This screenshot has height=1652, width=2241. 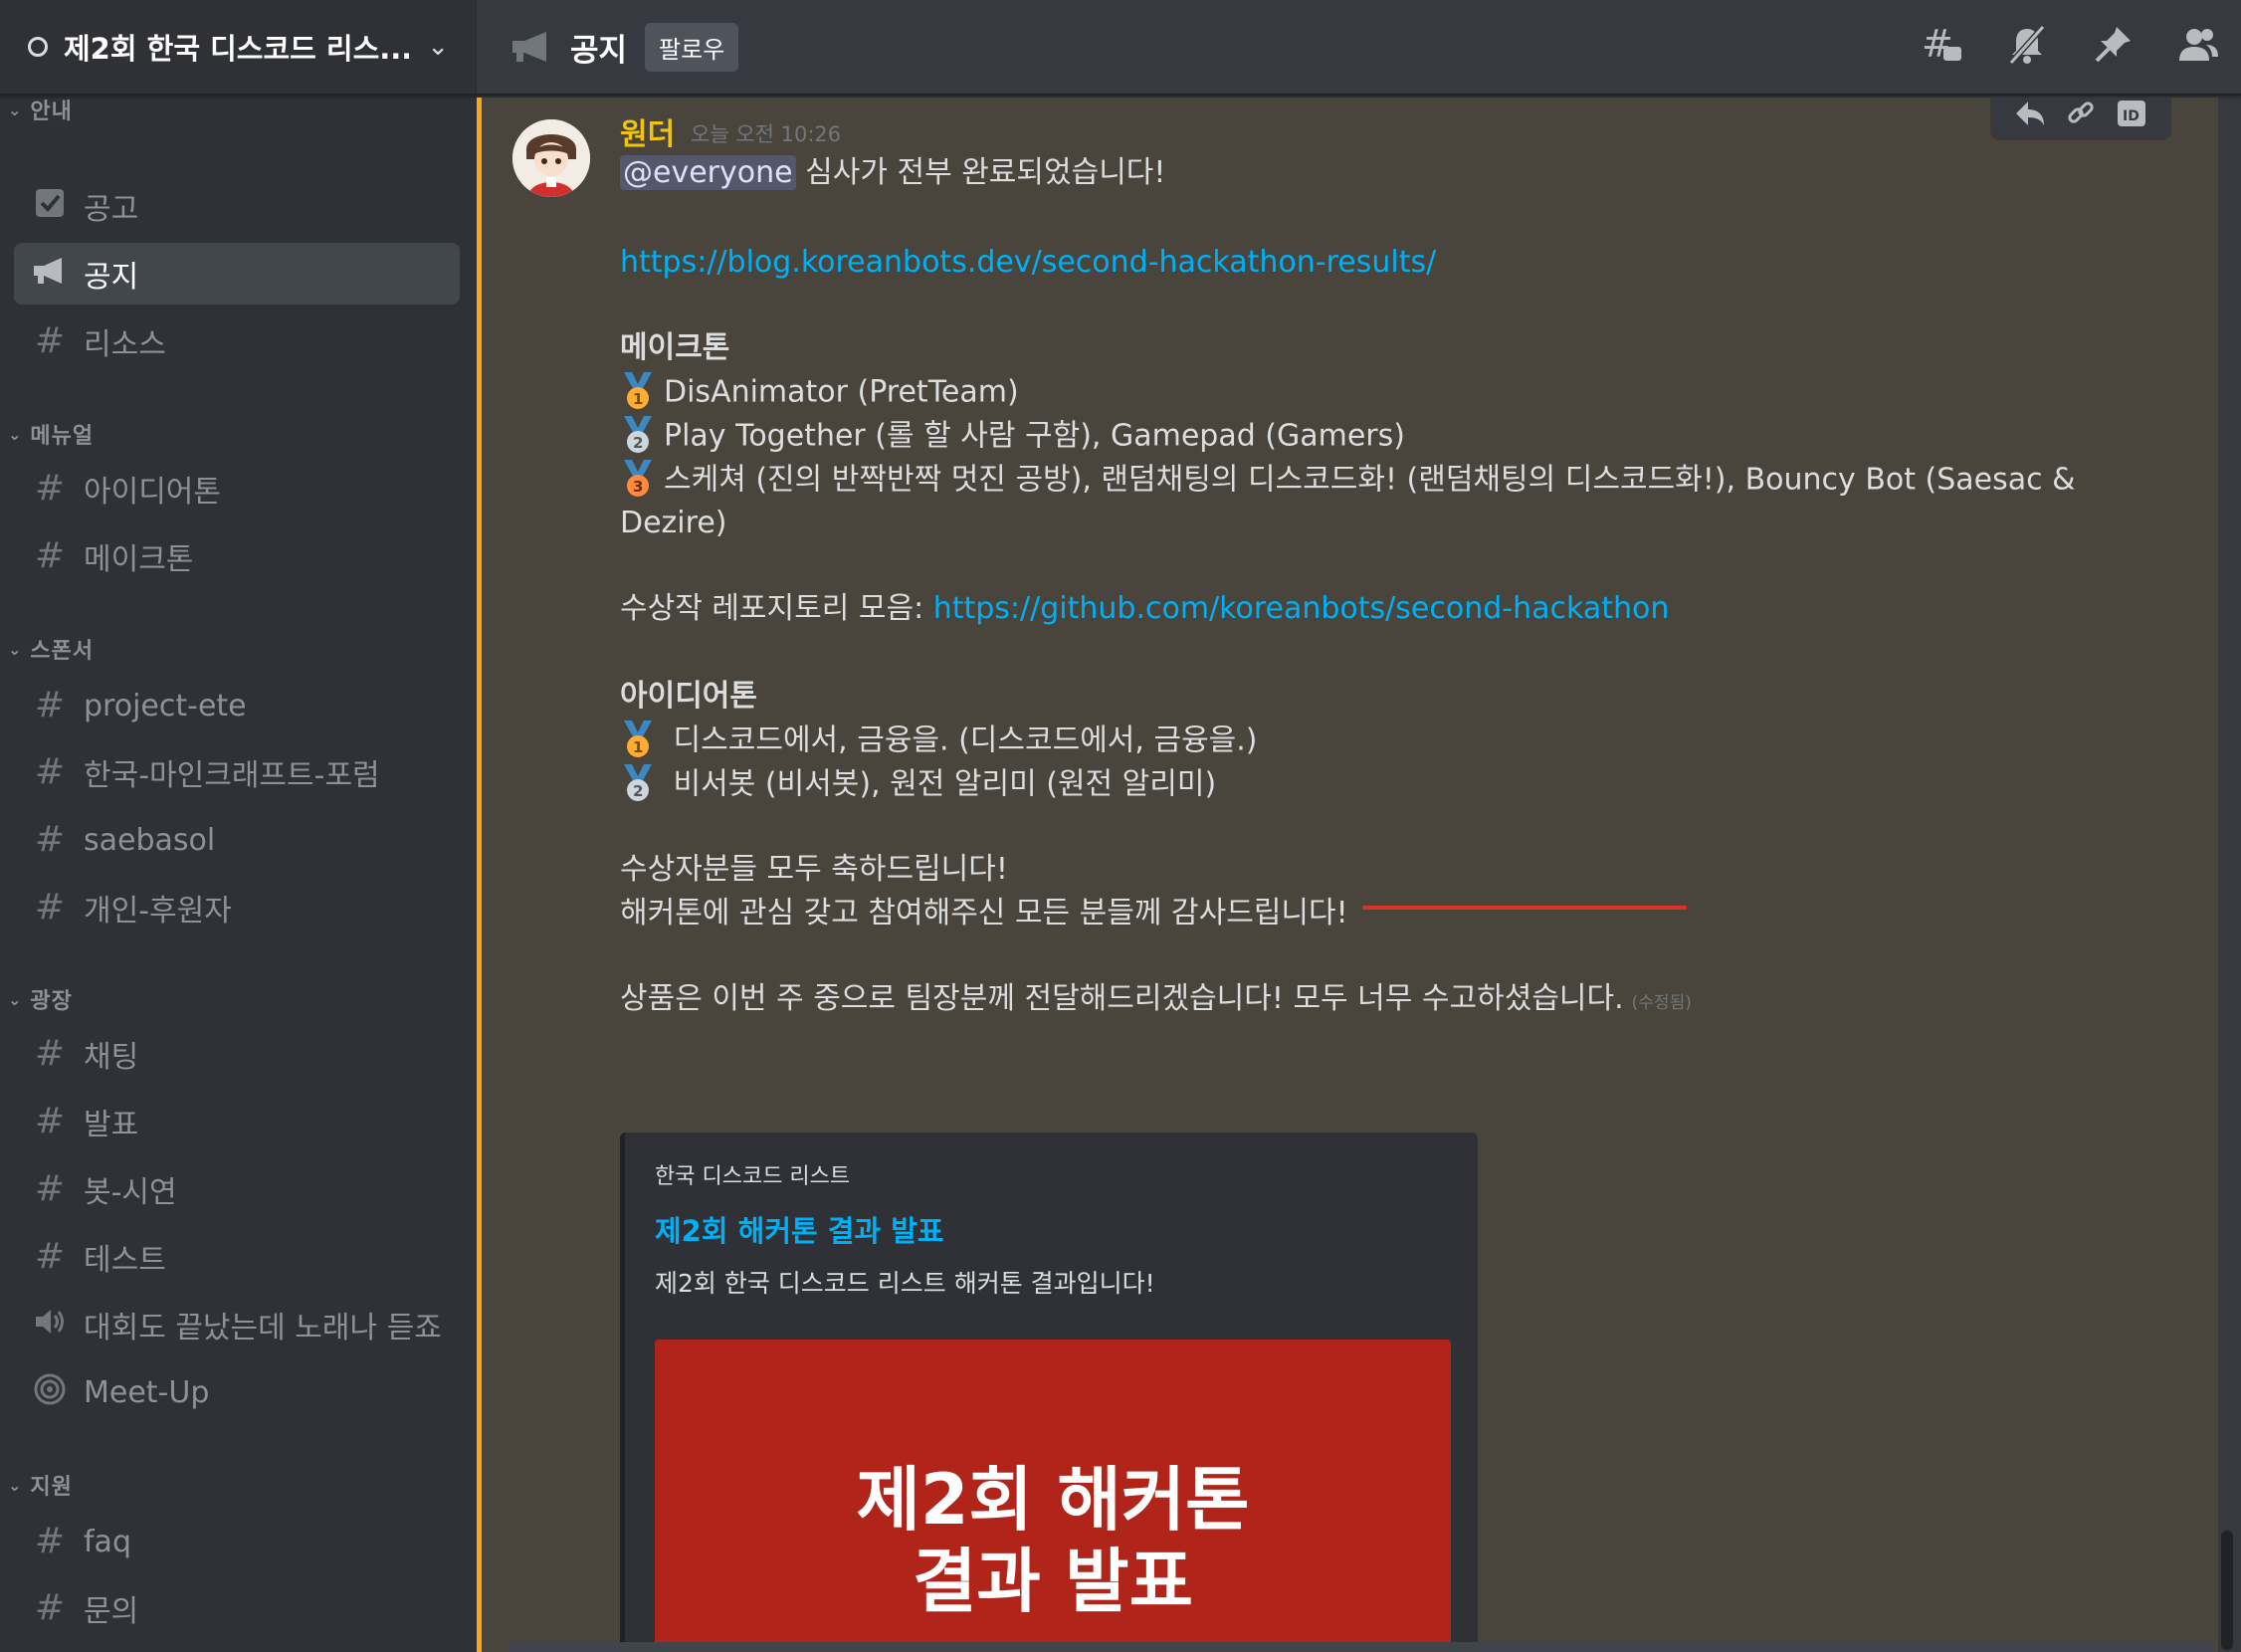 I want to click on server-header: 제2회 한국 디스코드 리스... ⌄, so click(x=238, y=48).